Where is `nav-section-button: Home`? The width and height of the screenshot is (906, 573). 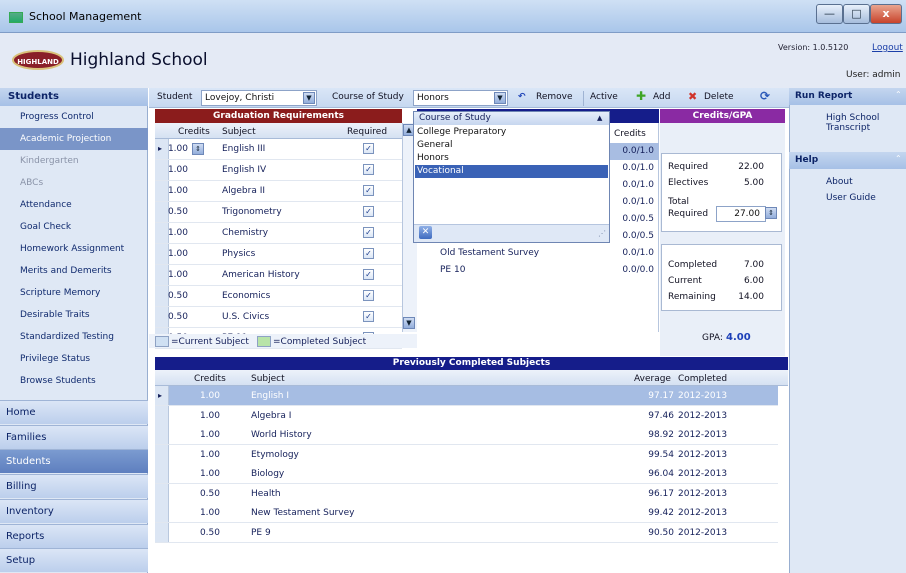 nav-section-button: Home is located at coordinates (74, 412).